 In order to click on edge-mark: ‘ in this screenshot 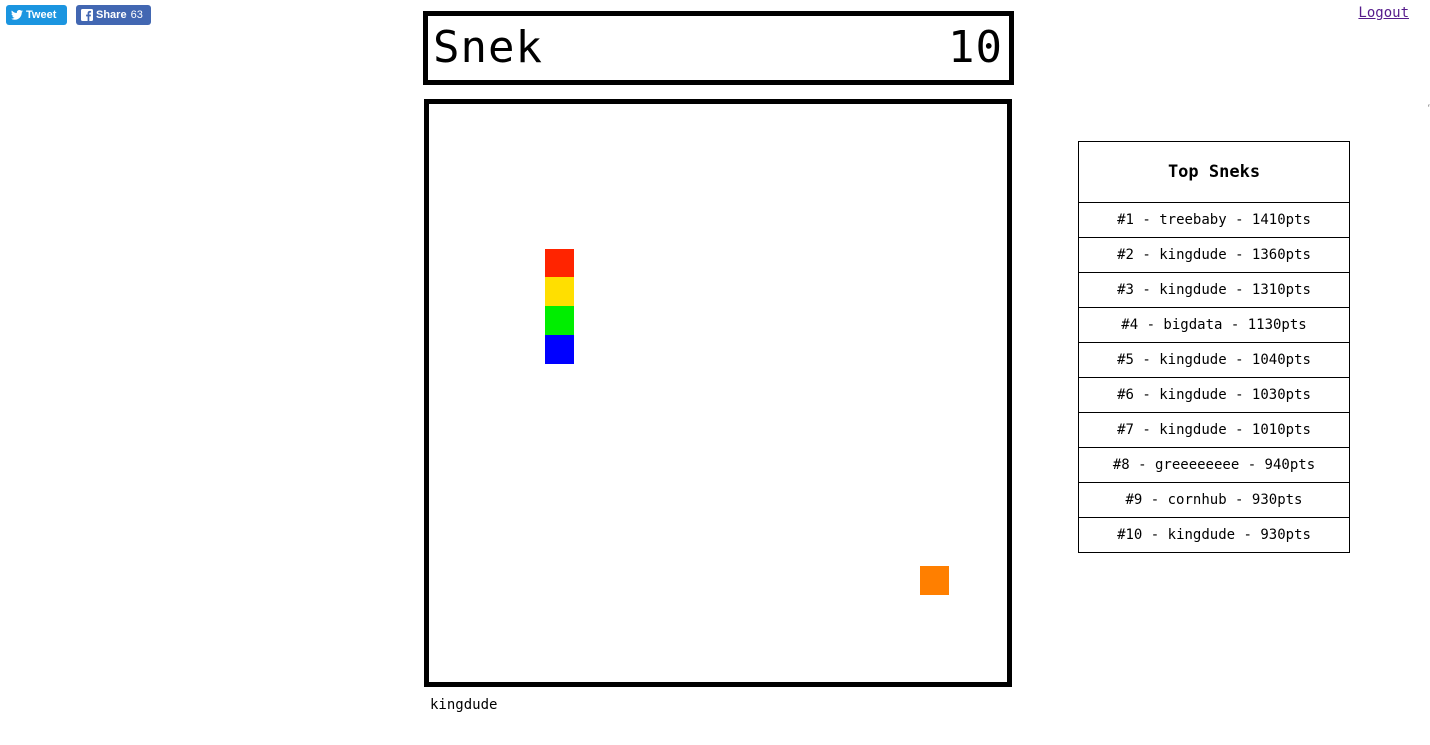, I will do `click(1428, 109)`.